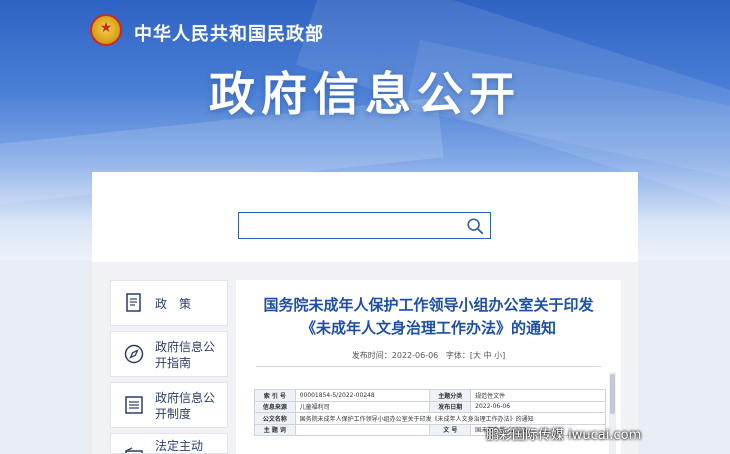 The height and width of the screenshot is (454, 730). I want to click on sidebar-item-policy: 政 策, so click(169, 303).